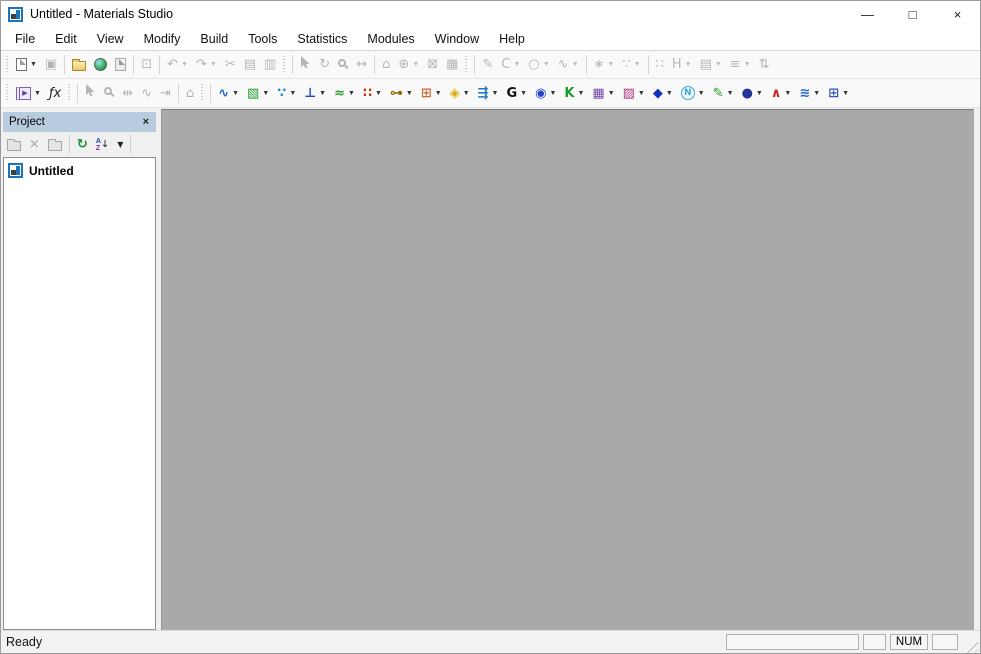 The width and height of the screenshot is (981, 654). I want to click on redo-button: ↷ ▼, so click(206, 64).